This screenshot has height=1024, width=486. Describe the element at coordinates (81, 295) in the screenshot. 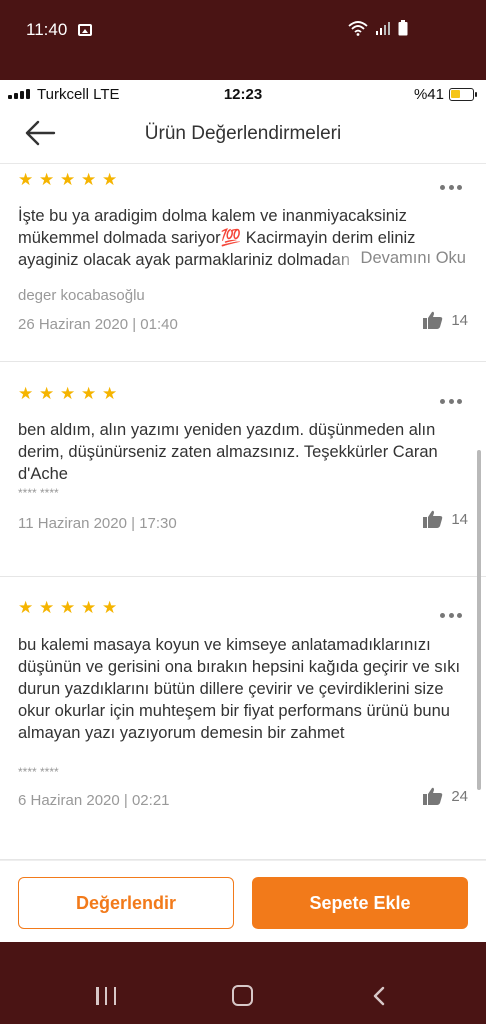

I see `review-author: deger kocabasoğlu` at that location.